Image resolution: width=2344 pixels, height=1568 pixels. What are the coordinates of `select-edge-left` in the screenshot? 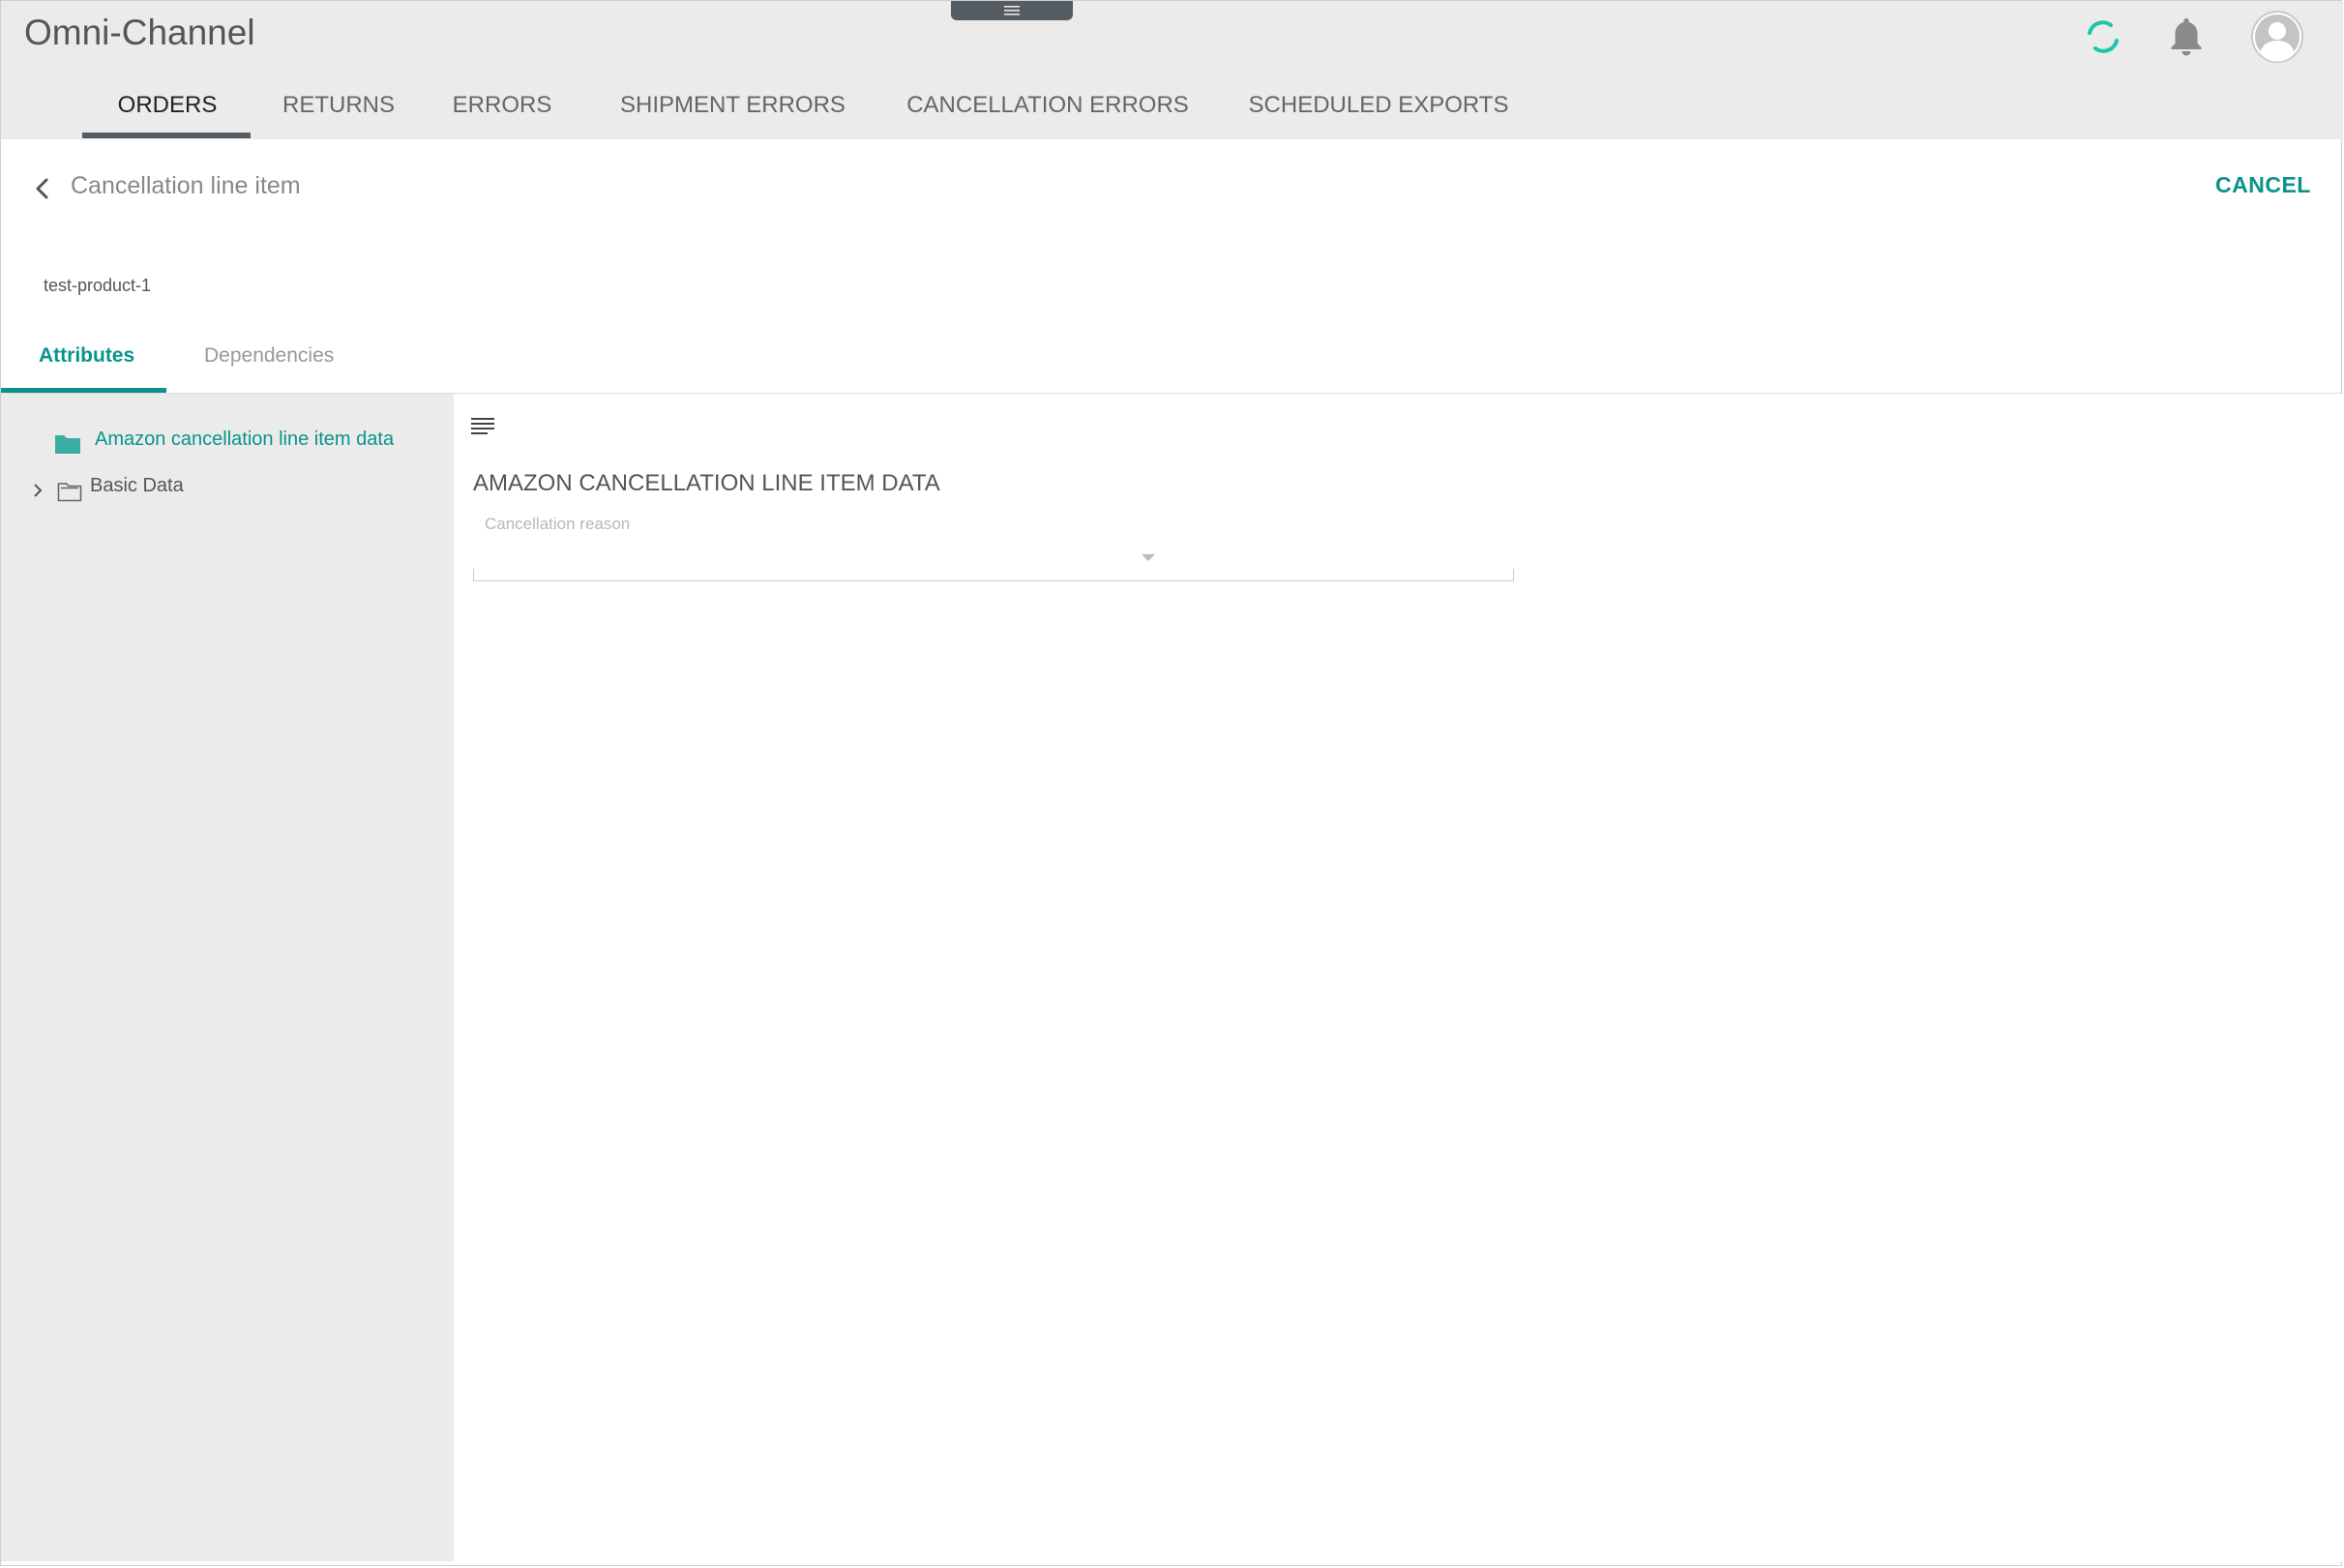 It's located at (473, 575).